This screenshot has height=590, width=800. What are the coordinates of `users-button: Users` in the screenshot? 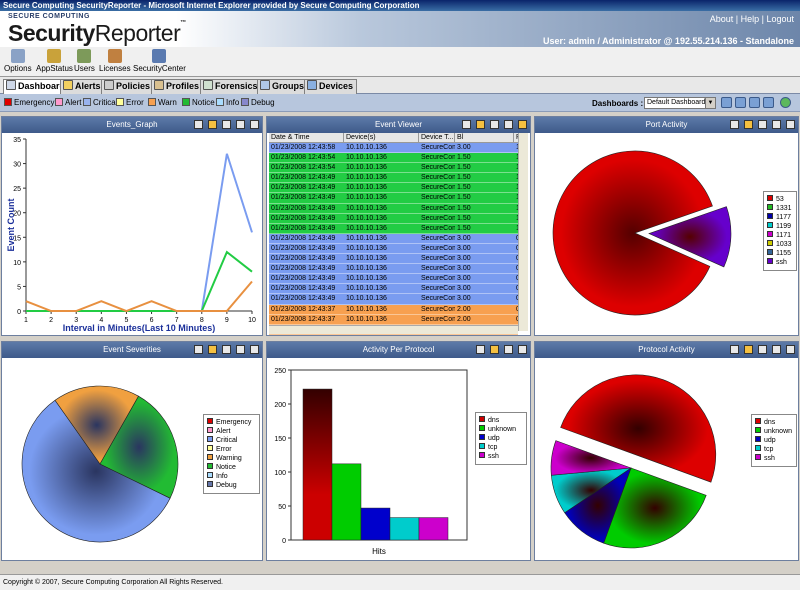 It's located at (84, 61).